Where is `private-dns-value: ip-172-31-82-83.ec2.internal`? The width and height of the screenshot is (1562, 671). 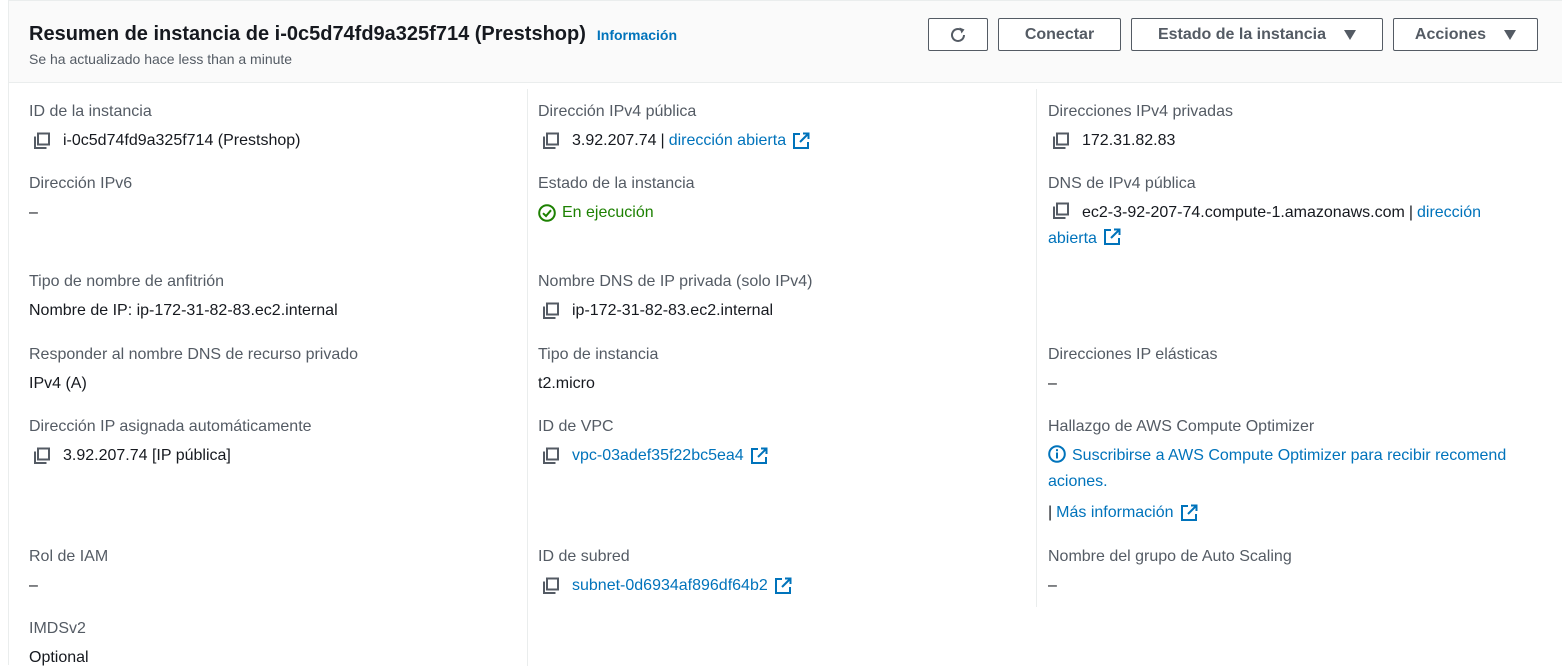 private-dns-value: ip-172-31-82-83.ec2.internal is located at coordinates (673, 310).